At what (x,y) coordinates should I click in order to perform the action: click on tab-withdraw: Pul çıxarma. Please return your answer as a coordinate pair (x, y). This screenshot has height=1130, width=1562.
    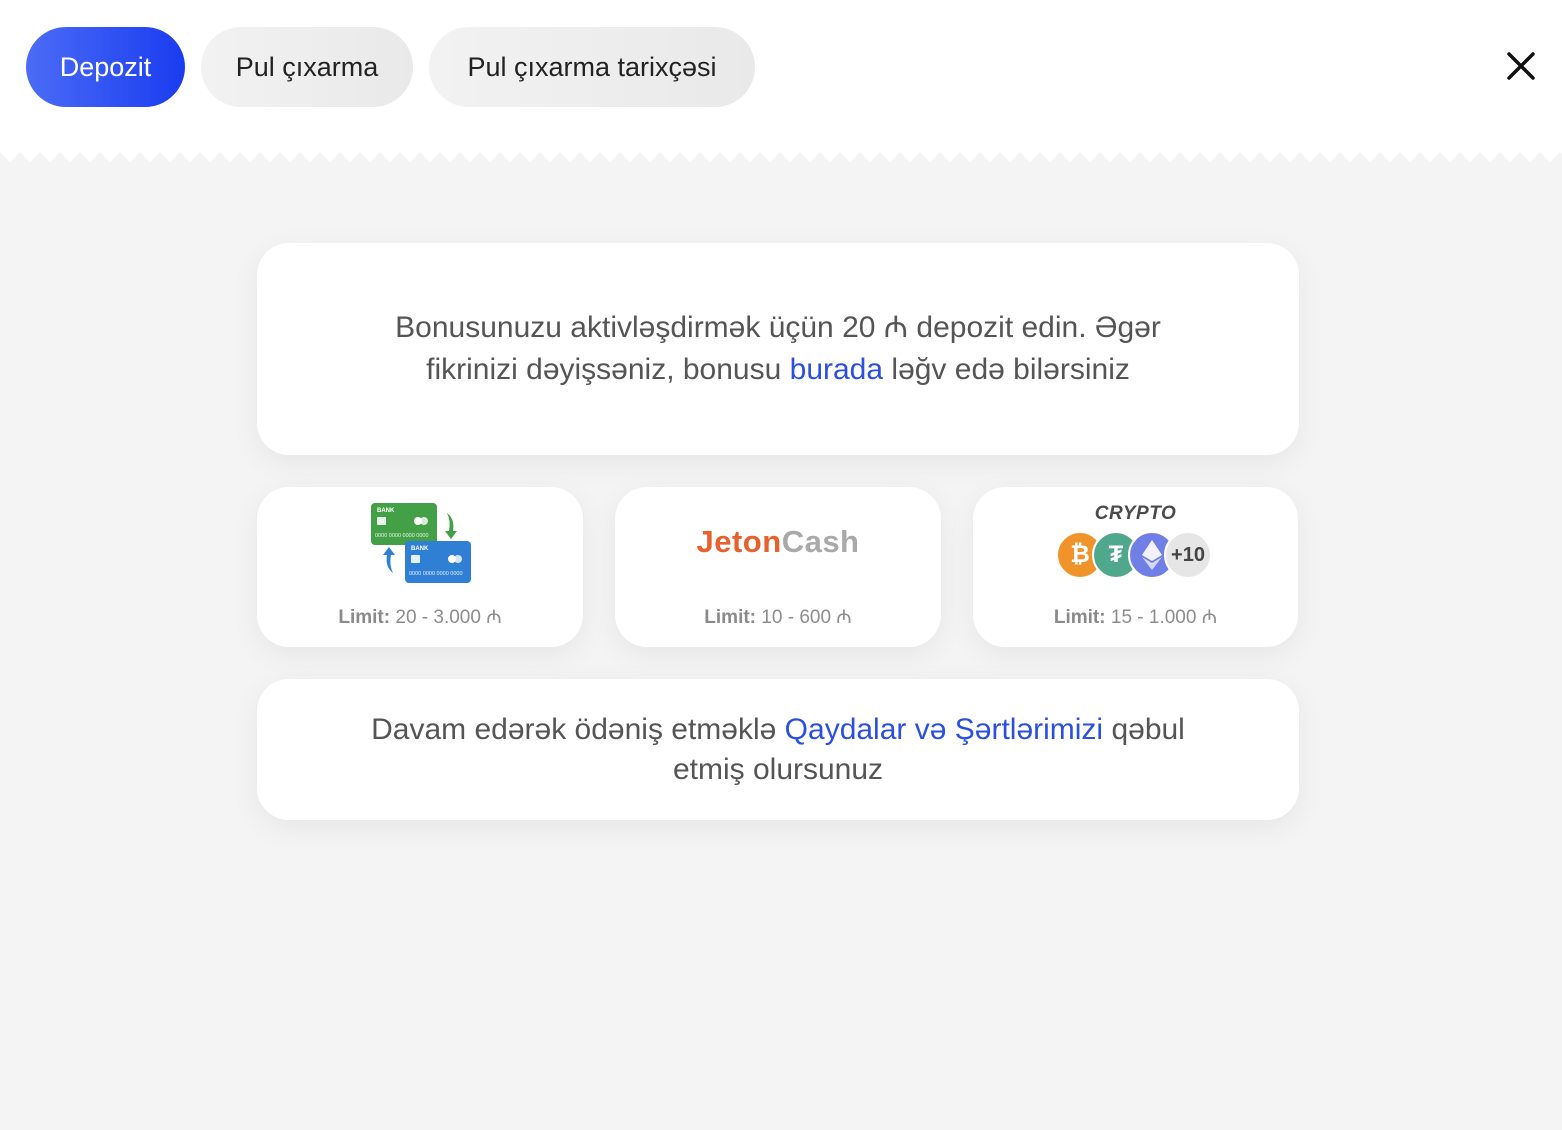
    Looking at the image, I should click on (307, 67).